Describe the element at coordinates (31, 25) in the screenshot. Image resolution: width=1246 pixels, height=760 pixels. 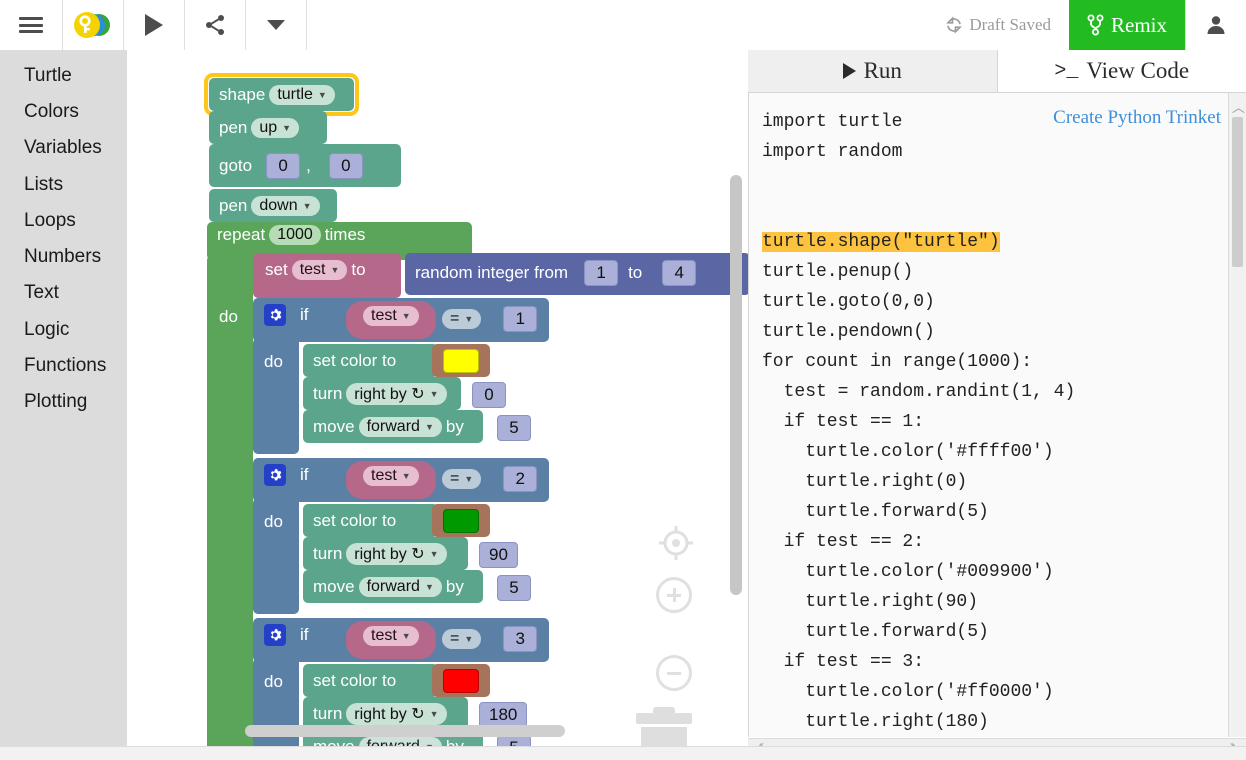
I see `menu-button` at that location.